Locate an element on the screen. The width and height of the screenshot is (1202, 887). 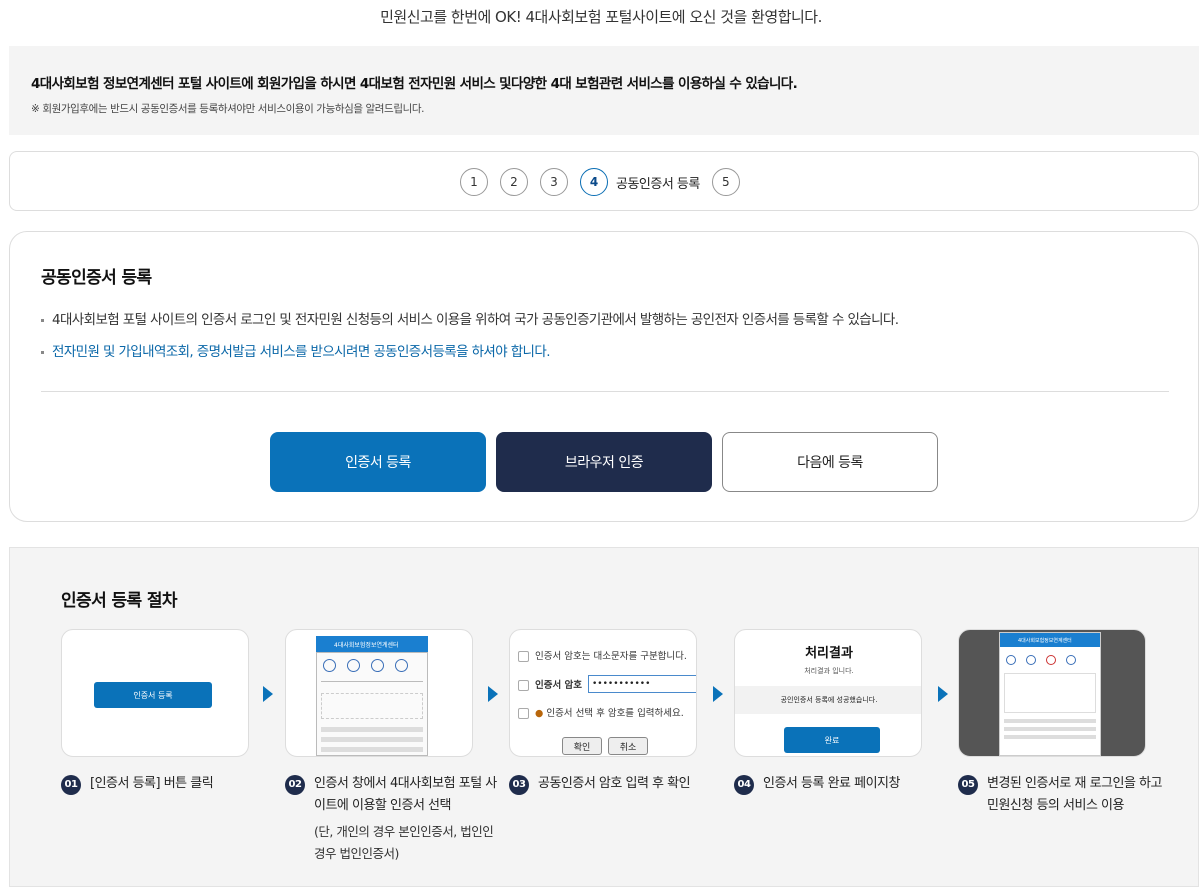
thumb-cert-panel is located at coordinates (372, 704).